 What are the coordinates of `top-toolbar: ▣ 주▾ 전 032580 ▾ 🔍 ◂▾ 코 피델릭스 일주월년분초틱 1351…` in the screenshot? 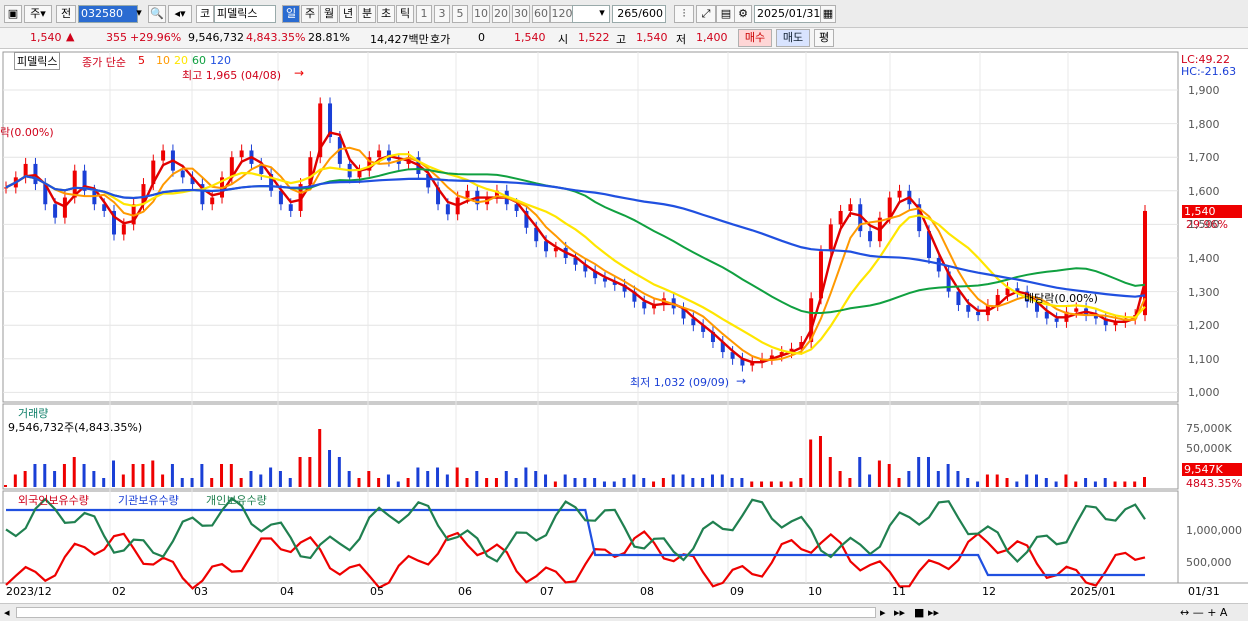 It's located at (624, 14).